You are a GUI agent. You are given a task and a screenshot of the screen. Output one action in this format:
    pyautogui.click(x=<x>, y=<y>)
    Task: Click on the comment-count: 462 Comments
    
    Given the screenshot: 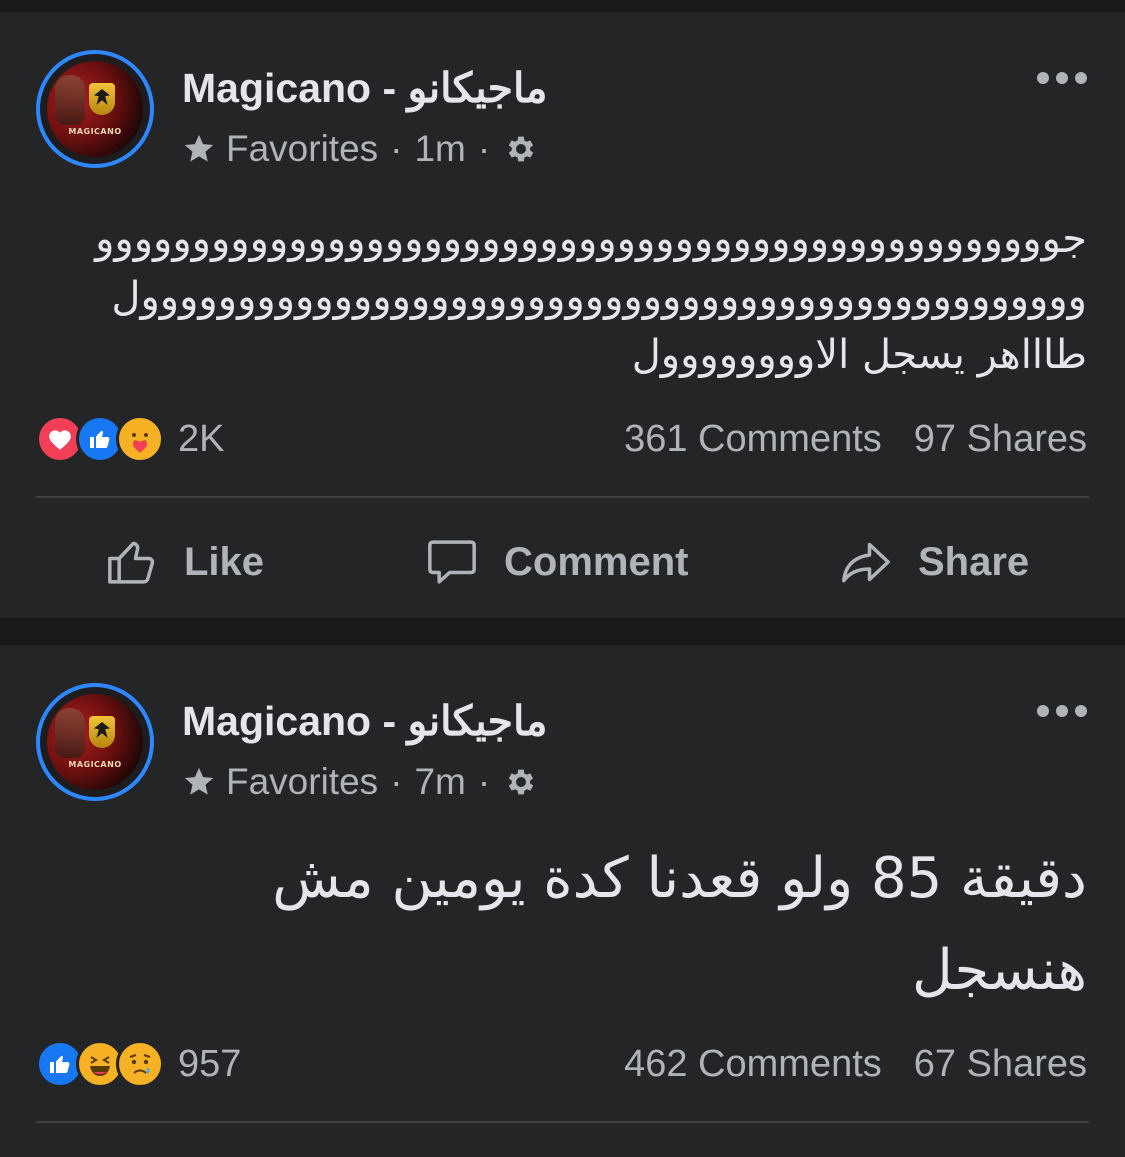 What is the action you would take?
    pyautogui.click(x=753, y=1064)
    